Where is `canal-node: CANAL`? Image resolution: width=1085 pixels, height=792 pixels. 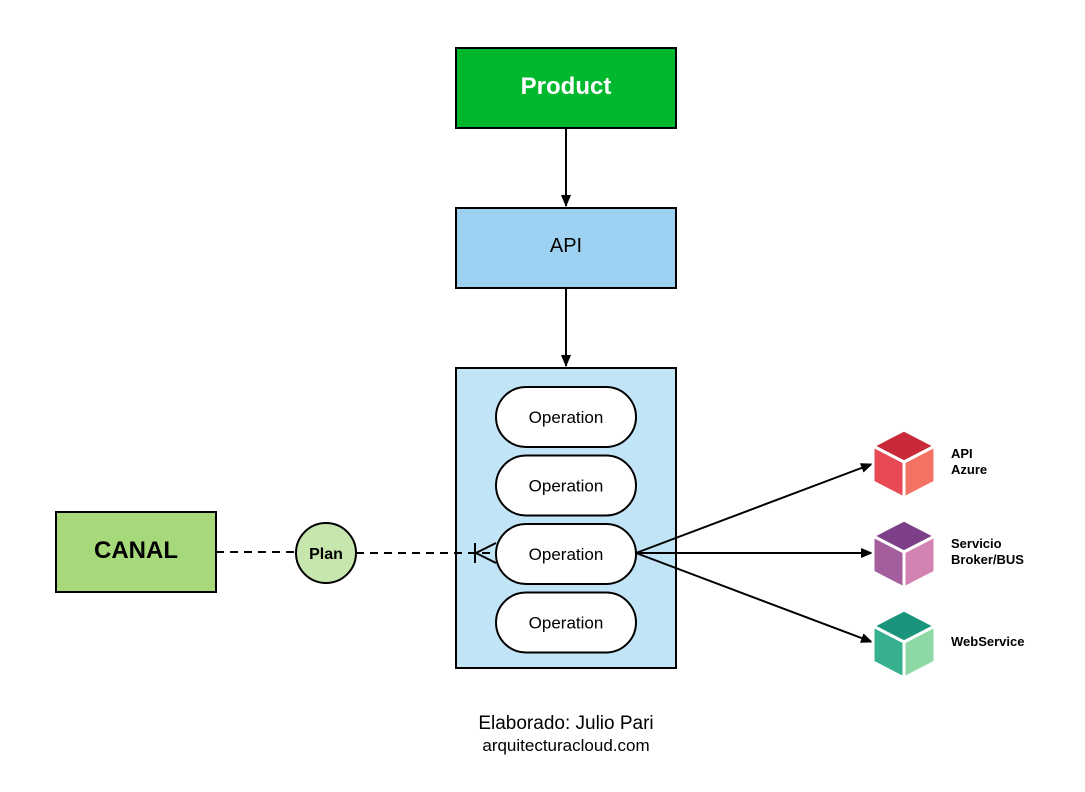
canal-node: CANAL is located at coordinates (136, 552).